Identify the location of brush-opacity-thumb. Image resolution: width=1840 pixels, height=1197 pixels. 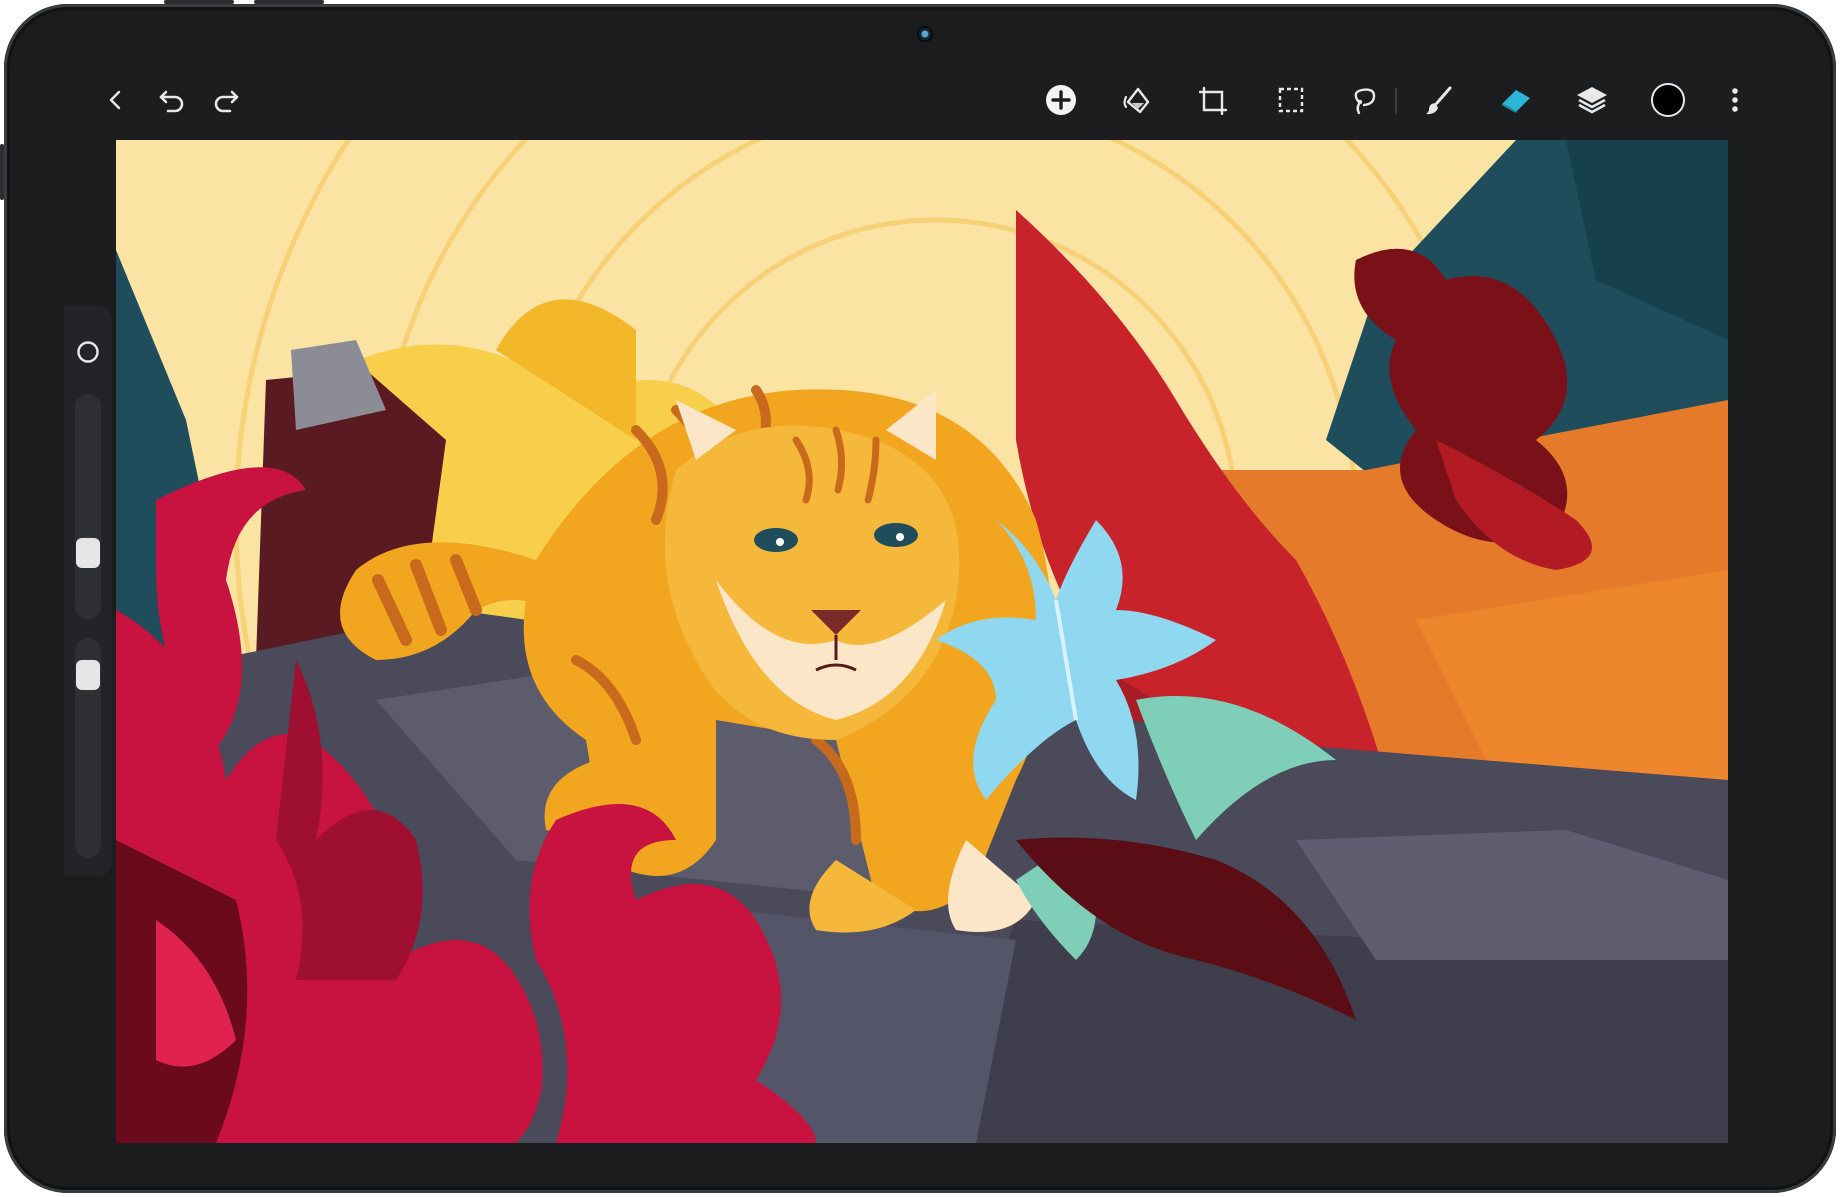
(88, 675).